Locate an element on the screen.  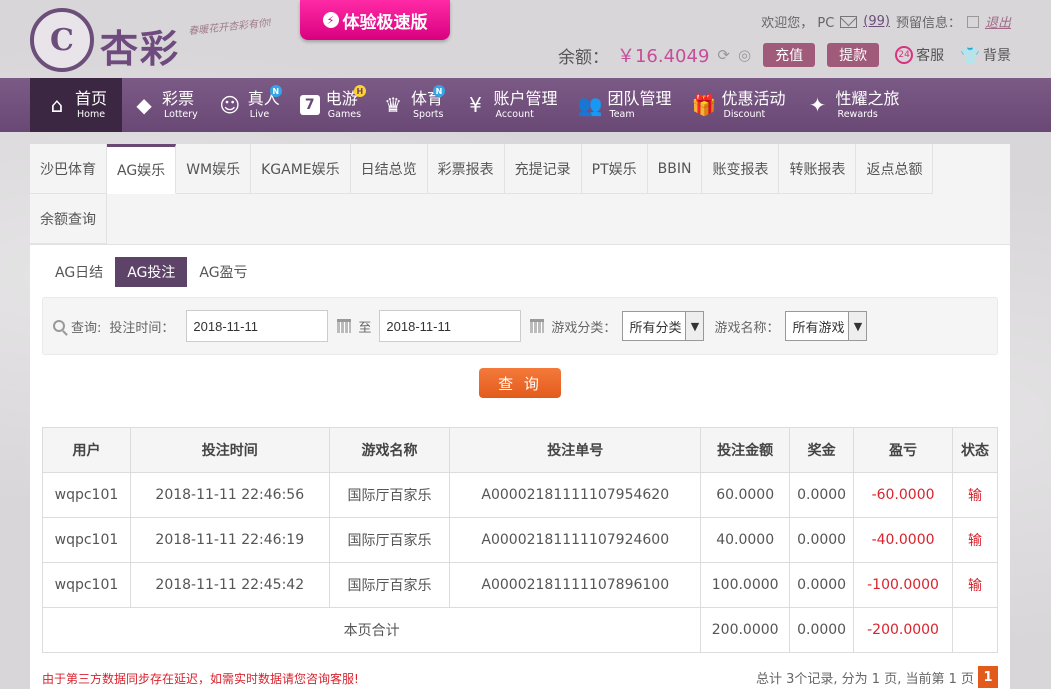
tab-lottery-report: 彩票报表 is located at coordinates (466, 169).